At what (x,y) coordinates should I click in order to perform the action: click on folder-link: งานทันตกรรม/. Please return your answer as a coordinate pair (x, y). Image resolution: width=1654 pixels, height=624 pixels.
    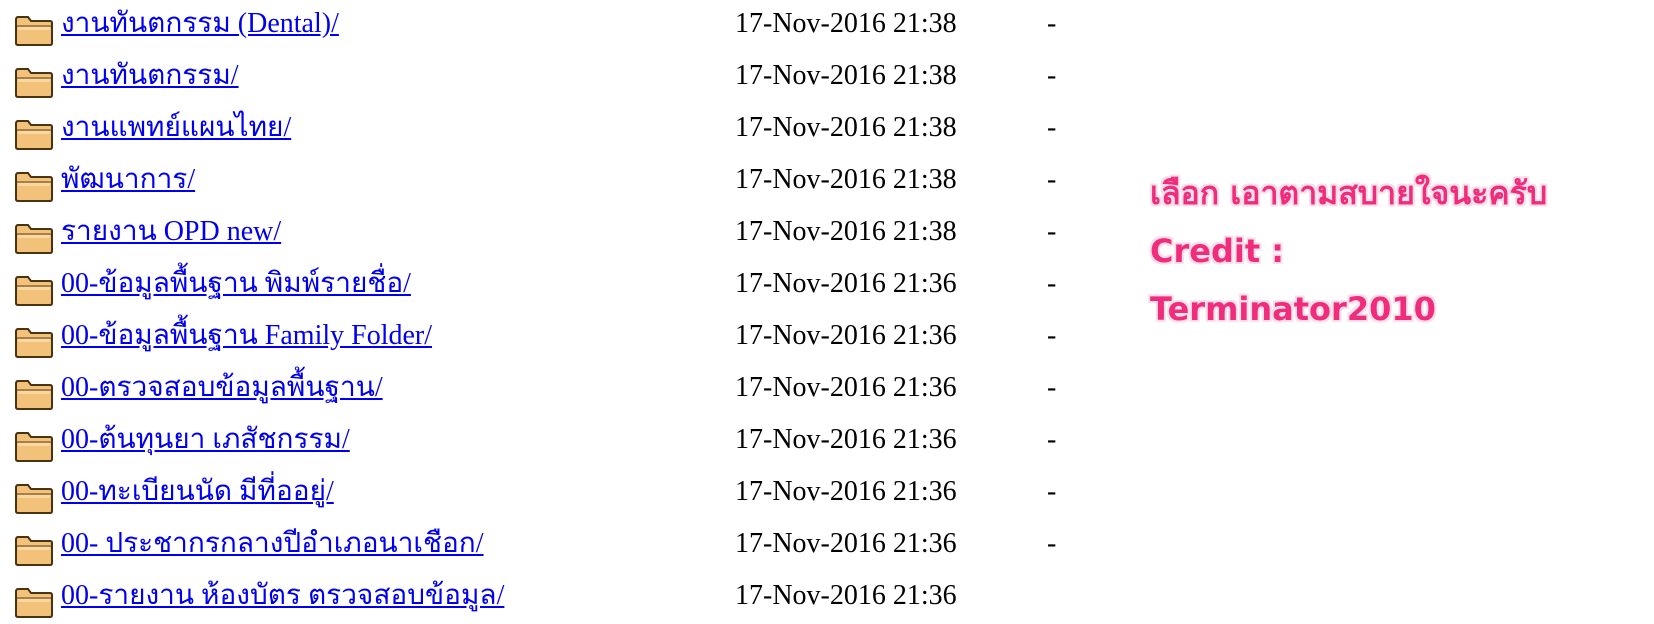
    Looking at the image, I should click on (150, 76).